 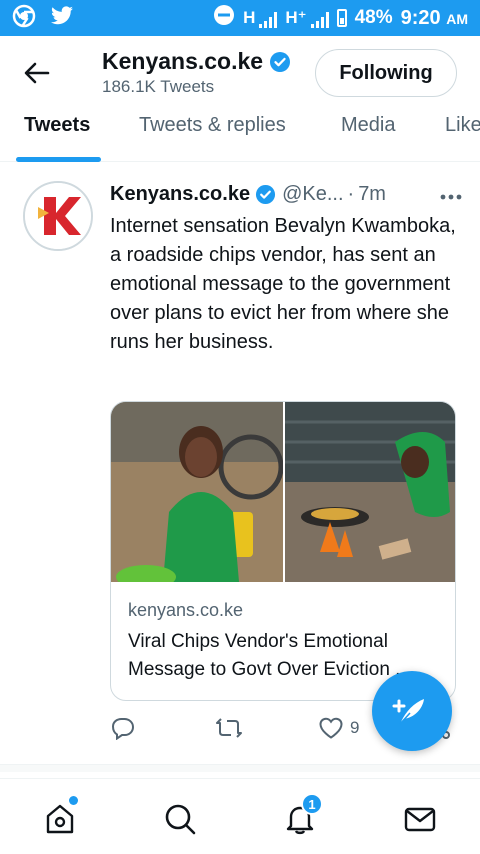 What do you see at coordinates (240, 816) in the screenshot?
I see `bottom-navigation: 1` at bounding box center [240, 816].